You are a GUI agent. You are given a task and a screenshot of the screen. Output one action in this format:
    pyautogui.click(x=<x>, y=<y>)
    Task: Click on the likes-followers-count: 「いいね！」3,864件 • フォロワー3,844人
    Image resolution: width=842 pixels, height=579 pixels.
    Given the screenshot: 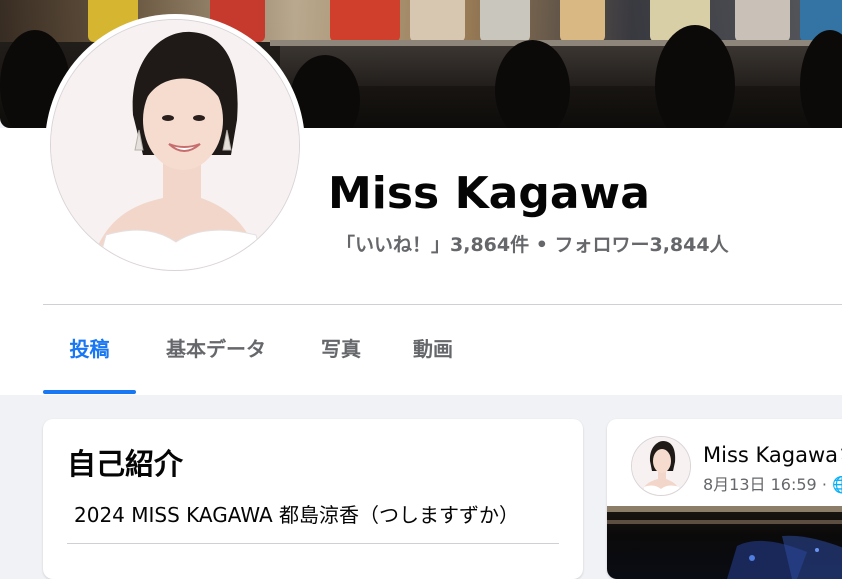 What is the action you would take?
    pyautogui.click(x=532, y=243)
    